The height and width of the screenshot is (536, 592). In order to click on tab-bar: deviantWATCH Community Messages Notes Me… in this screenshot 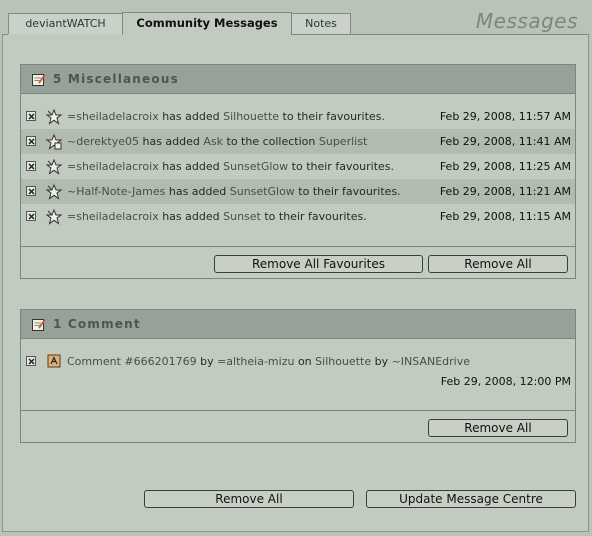, I will do `click(296, 17)`.